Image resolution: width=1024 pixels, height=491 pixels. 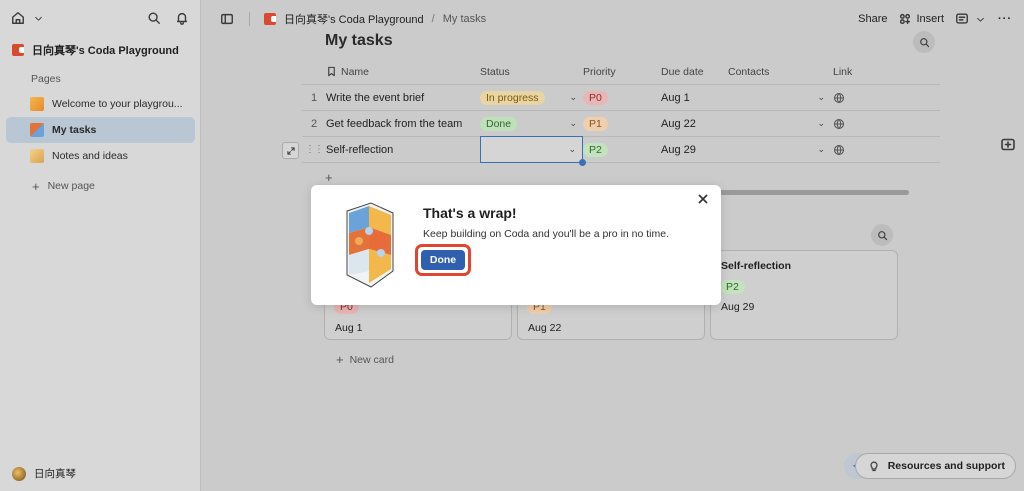 I want to click on column-status: Status, so click(x=531, y=71).